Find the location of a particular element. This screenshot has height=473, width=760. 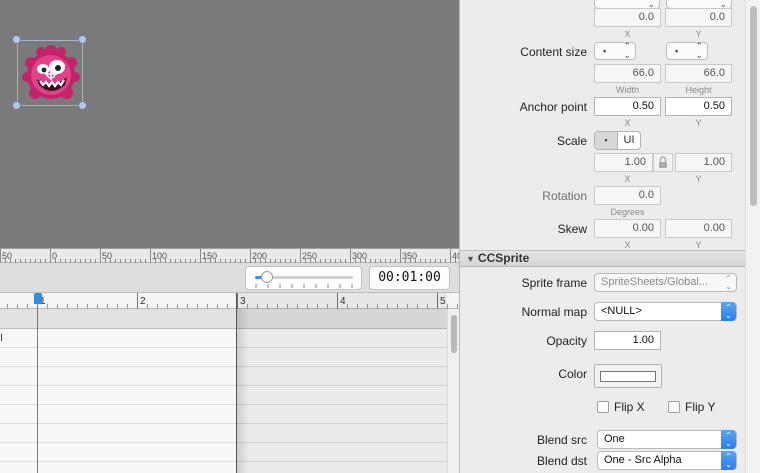

resize-handle-bottom-right is located at coordinates (82, 105).